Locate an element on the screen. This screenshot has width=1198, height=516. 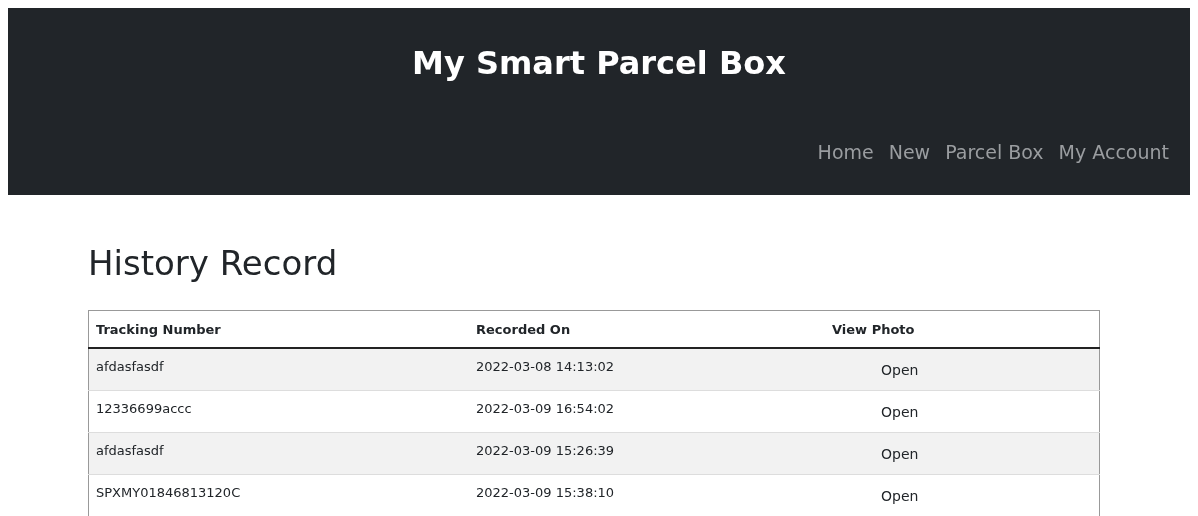
tracking-number: SPXMY01846813120C is located at coordinates (168, 492).